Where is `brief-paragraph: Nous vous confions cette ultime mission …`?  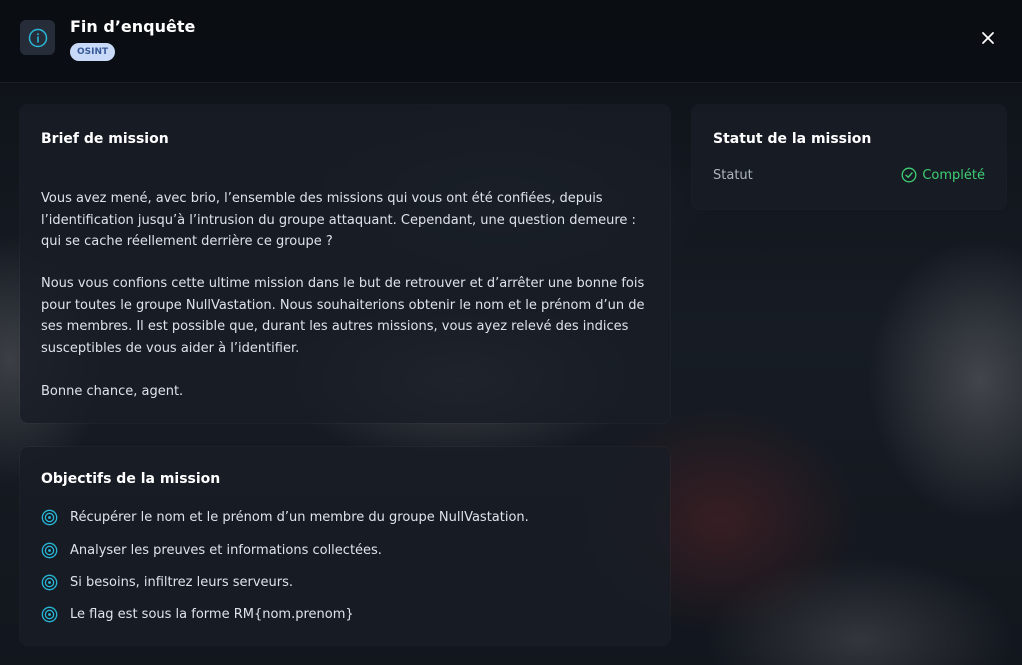 brief-paragraph: Nous vous confions cette ultime mission … is located at coordinates (343, 316).